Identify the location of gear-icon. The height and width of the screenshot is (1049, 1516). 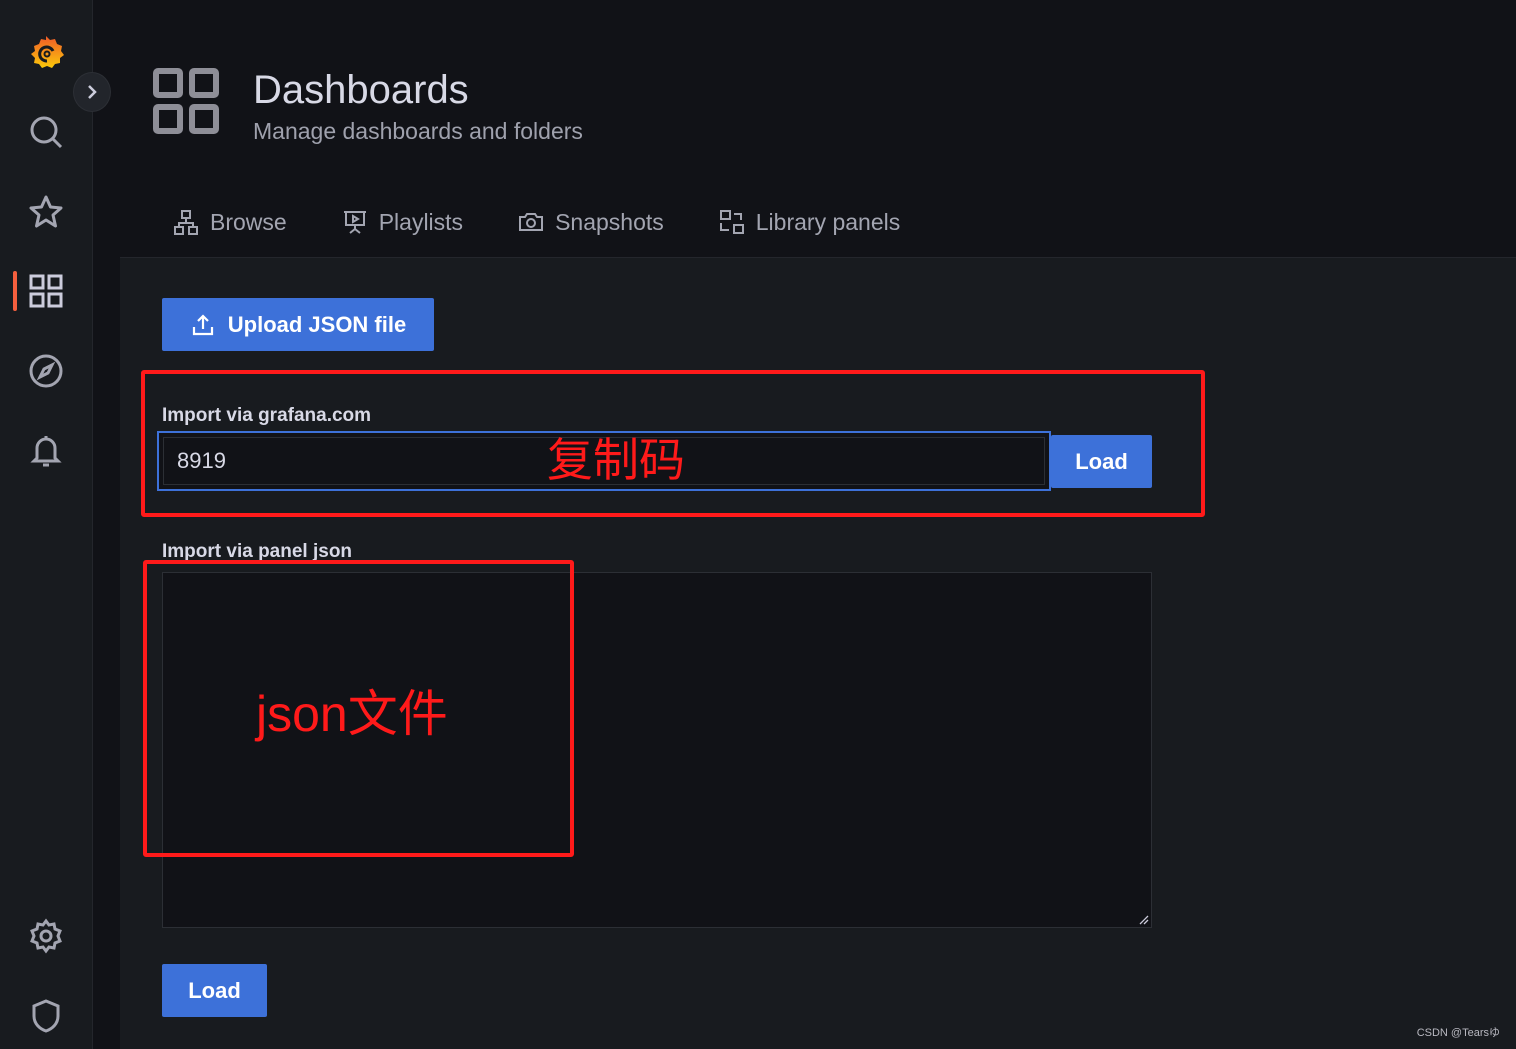
(46, 936).